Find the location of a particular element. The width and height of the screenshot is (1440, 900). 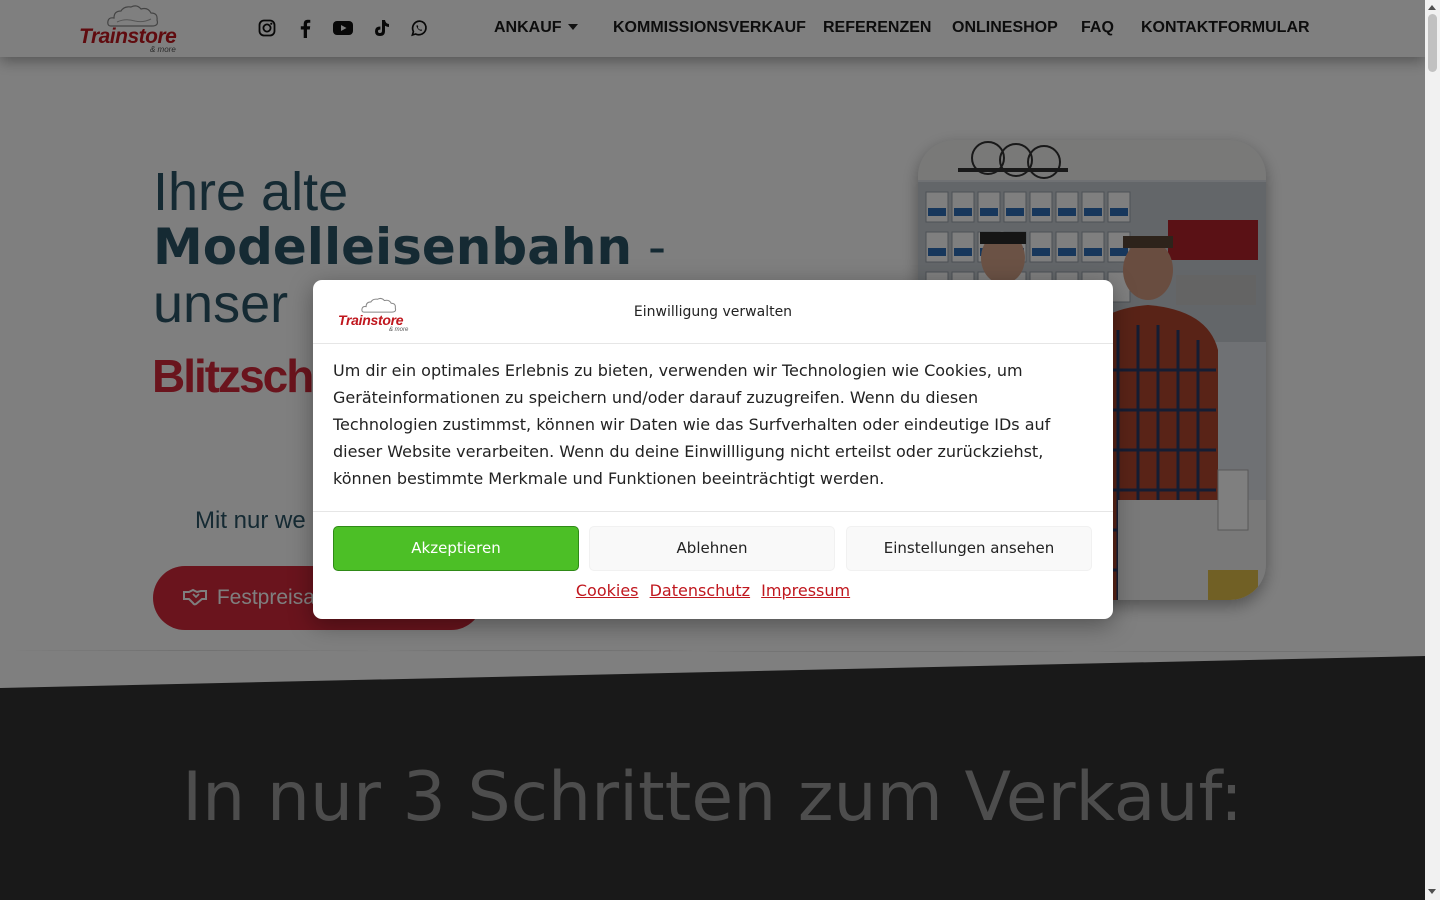

modal-header: Trainstore & more Einwilligung verwalten is located at coordinates (713, 312).